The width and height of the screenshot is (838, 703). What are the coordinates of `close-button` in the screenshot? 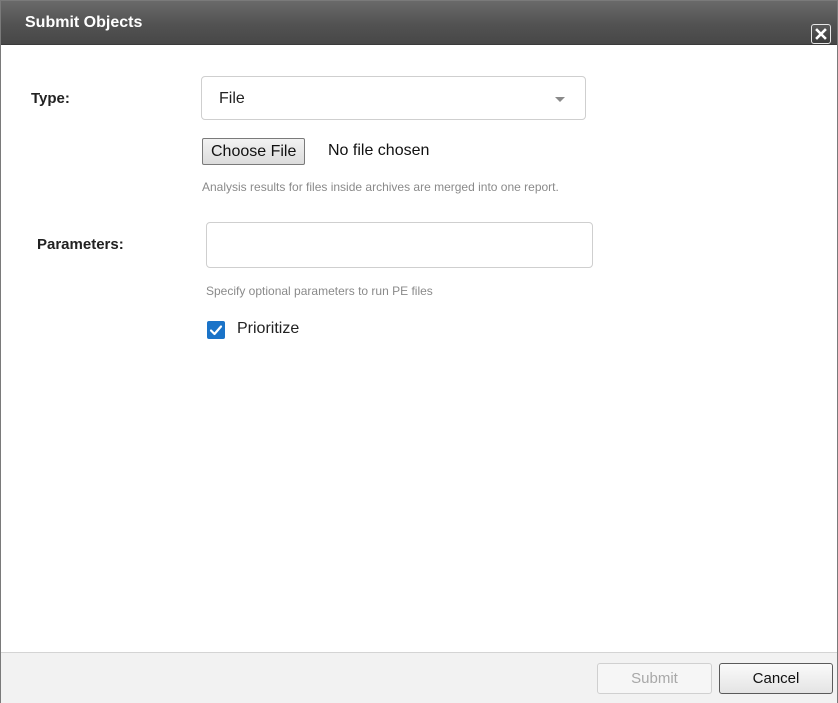 It's located at (821, 34).